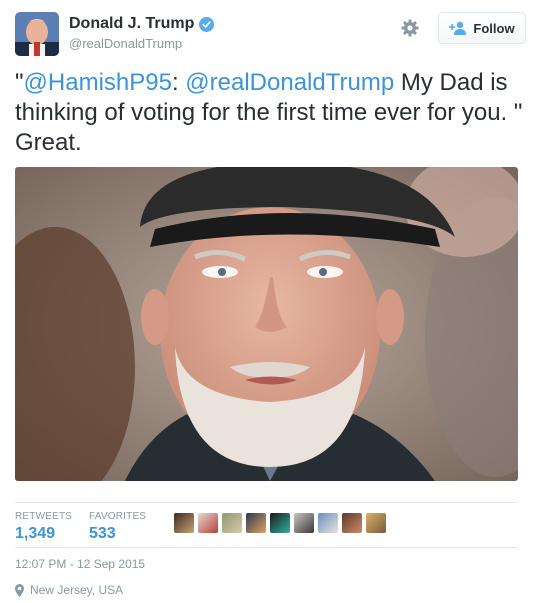  Describe the element at coordinates (118, 516) in the screenshot. I see `favorites-label: FAVORITES` at that location.